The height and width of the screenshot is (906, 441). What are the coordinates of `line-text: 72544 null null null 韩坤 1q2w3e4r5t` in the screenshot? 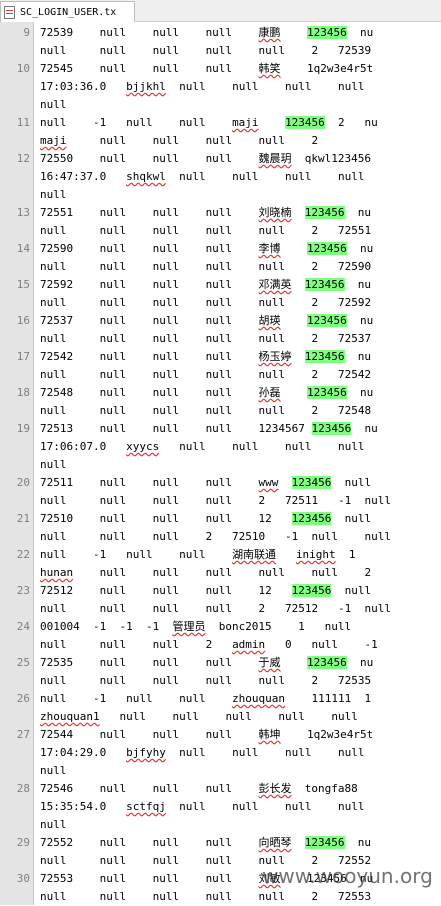 It's located at (206, 735).